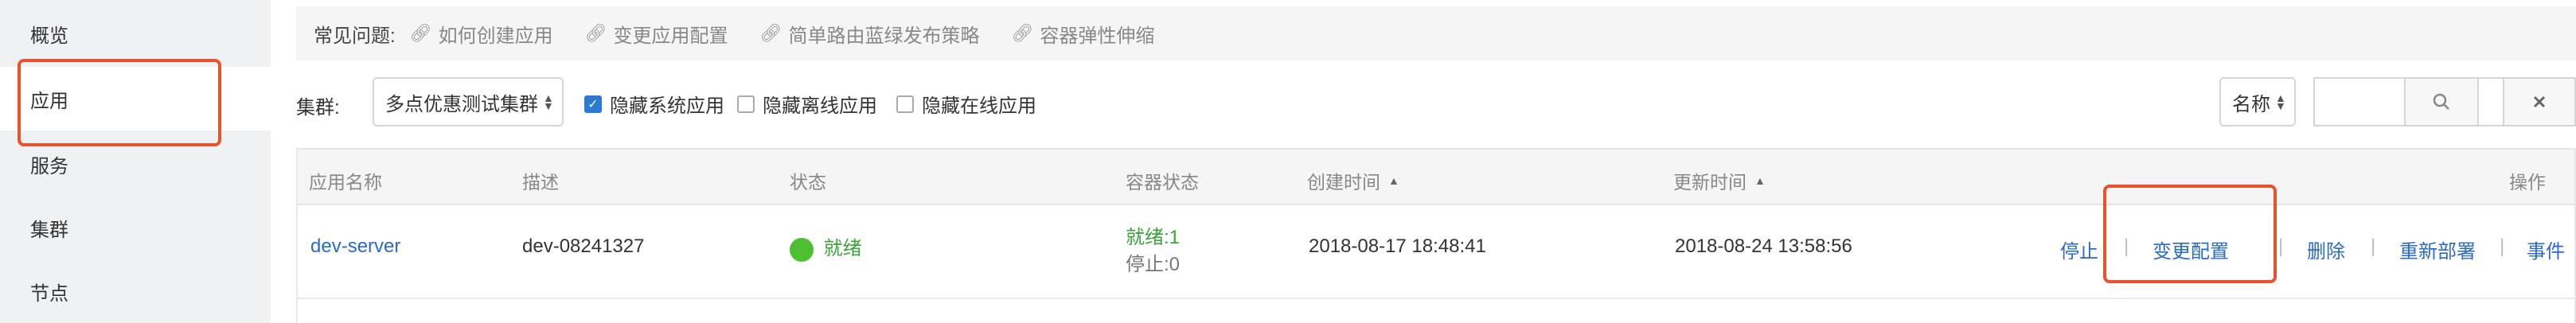 Image resolution: width=2576 pixels, height=323 pixels. What do you see at coordinates (667, 106) in the screenshot?
I see `hide-system-apps-label: 隐藏系统应用` at bounding box center [667, 106].